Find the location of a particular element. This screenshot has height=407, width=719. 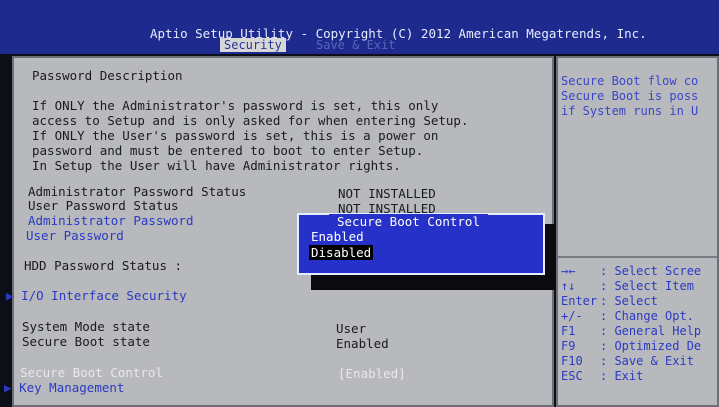

key-action: : Select Item is located at coordinates (647, 286).